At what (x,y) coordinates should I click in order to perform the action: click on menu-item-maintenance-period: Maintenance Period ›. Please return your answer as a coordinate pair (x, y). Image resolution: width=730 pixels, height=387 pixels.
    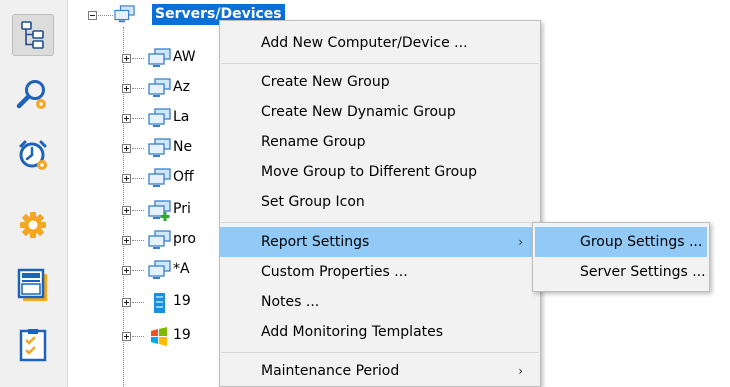
    Looking at the image, I should click on (380, 371).